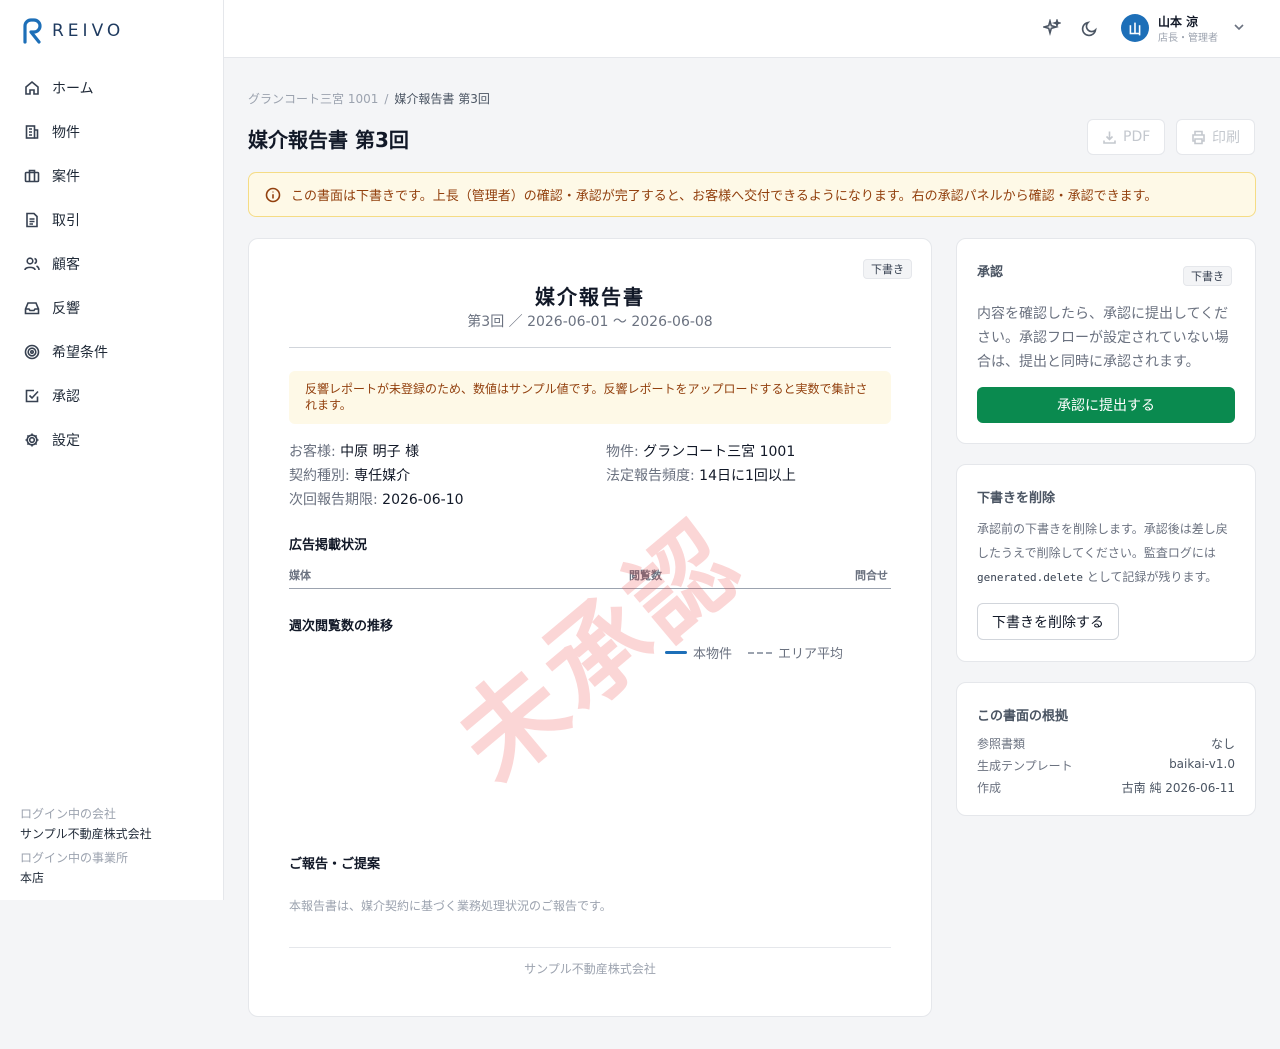 The height and width of the screenshot is (1049, 1280). I want to click on delete-text-after: として記録が残ります。, so click(1152, 577).